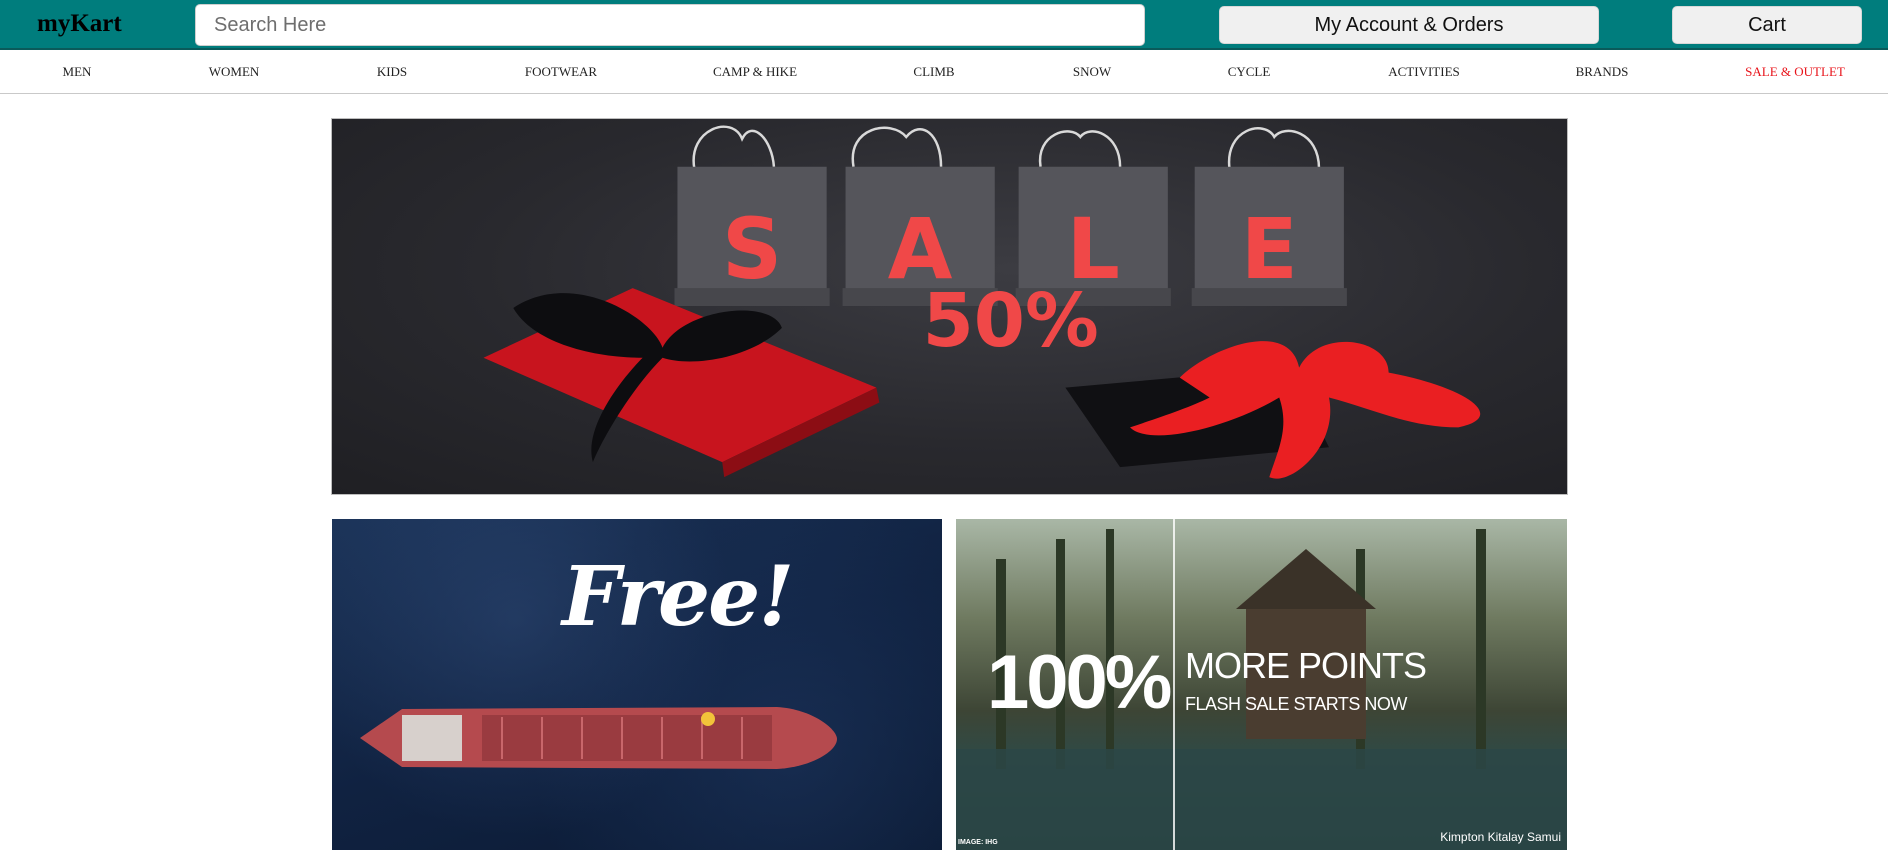 The height and width of the screenshot is (856, 1888). Describe the element at coordinates (670, 25) in the screenshot. I see `search-input` at that location.